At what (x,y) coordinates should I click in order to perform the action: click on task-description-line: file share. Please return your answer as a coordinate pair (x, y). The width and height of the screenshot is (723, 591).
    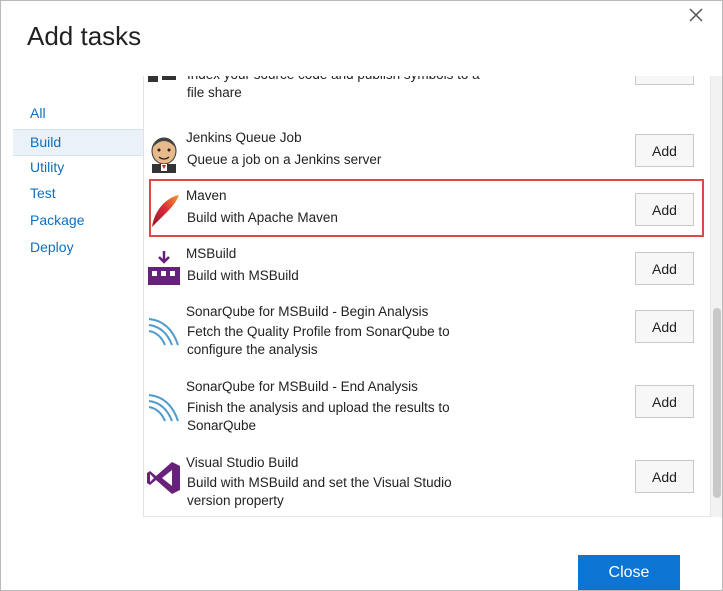
    Looking at the image, I should click on (214, 92).